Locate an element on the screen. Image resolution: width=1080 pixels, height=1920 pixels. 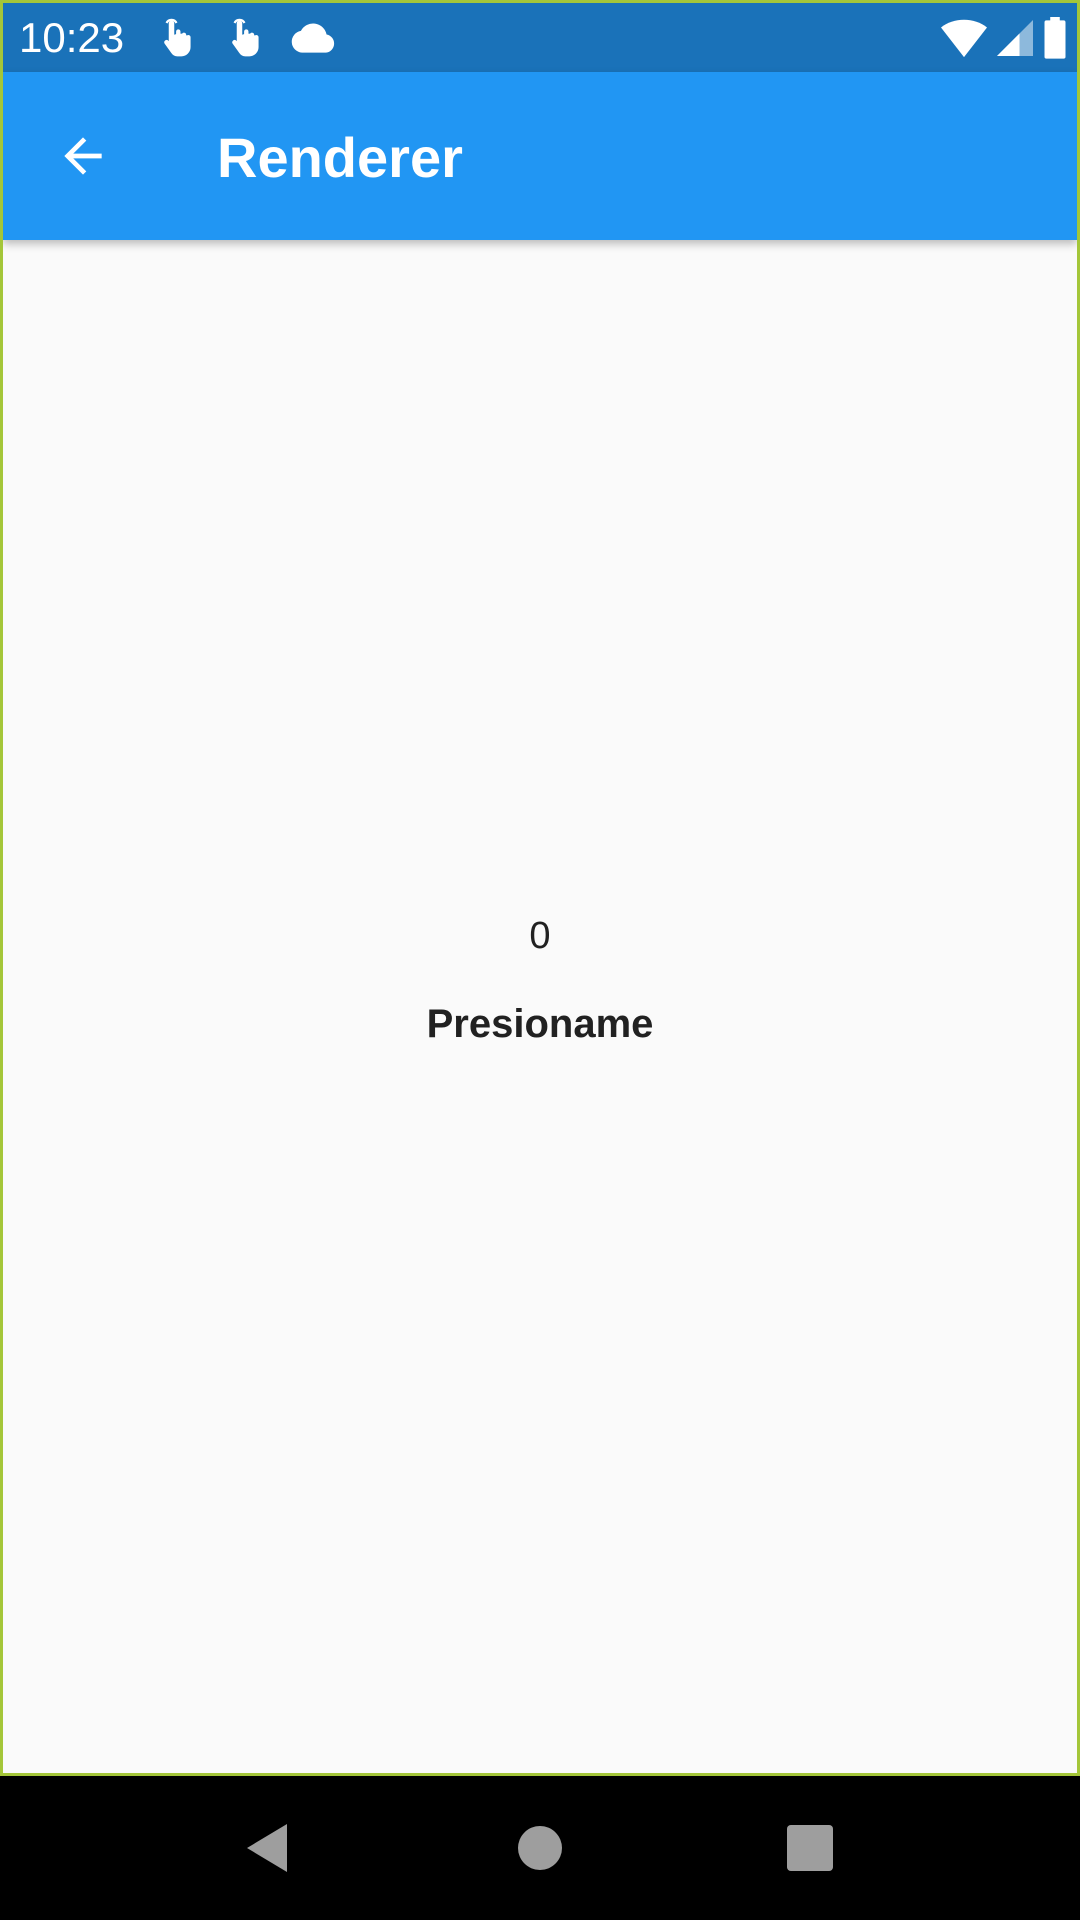
home-circle-icon is located at coordinates (540, 1848).